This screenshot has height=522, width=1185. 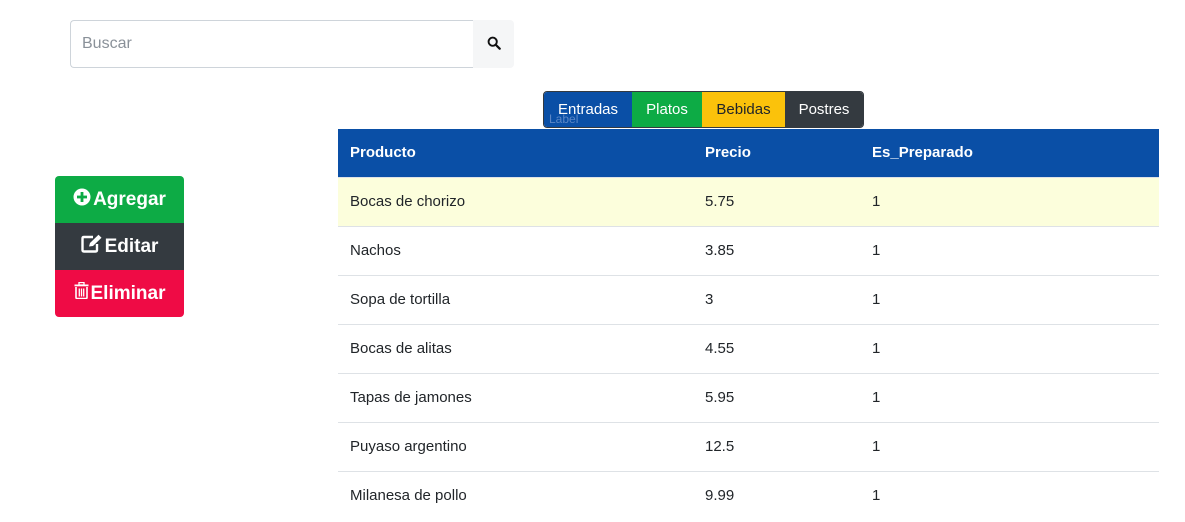 What do you see at coordinates (92, 246) in the screenshot?
I see `edit-icon` at bounding box center [92, 246].